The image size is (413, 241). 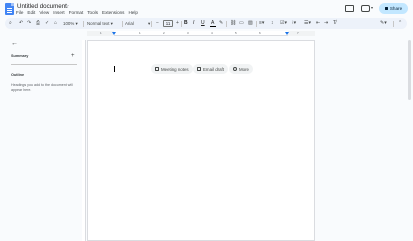 I want to click on paint-format-icon: ⌂, so click(x=55, y=23).